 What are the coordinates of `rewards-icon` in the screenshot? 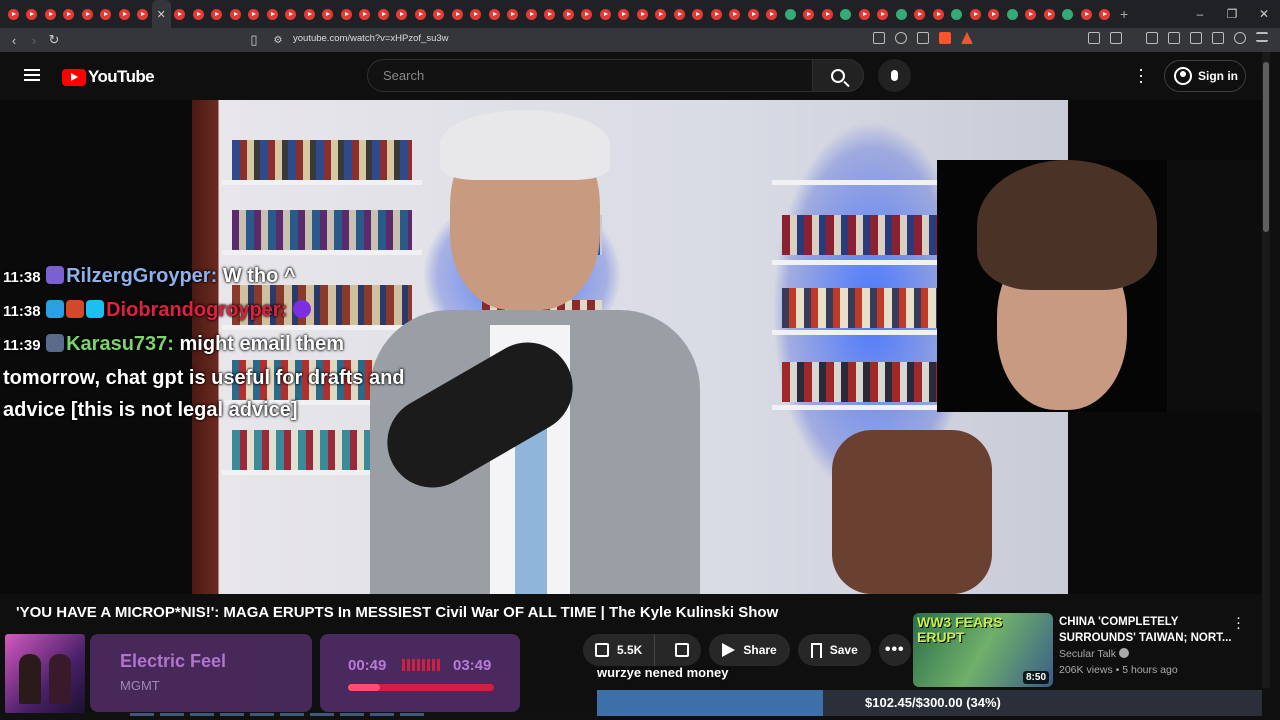 It's located at (967, 38).